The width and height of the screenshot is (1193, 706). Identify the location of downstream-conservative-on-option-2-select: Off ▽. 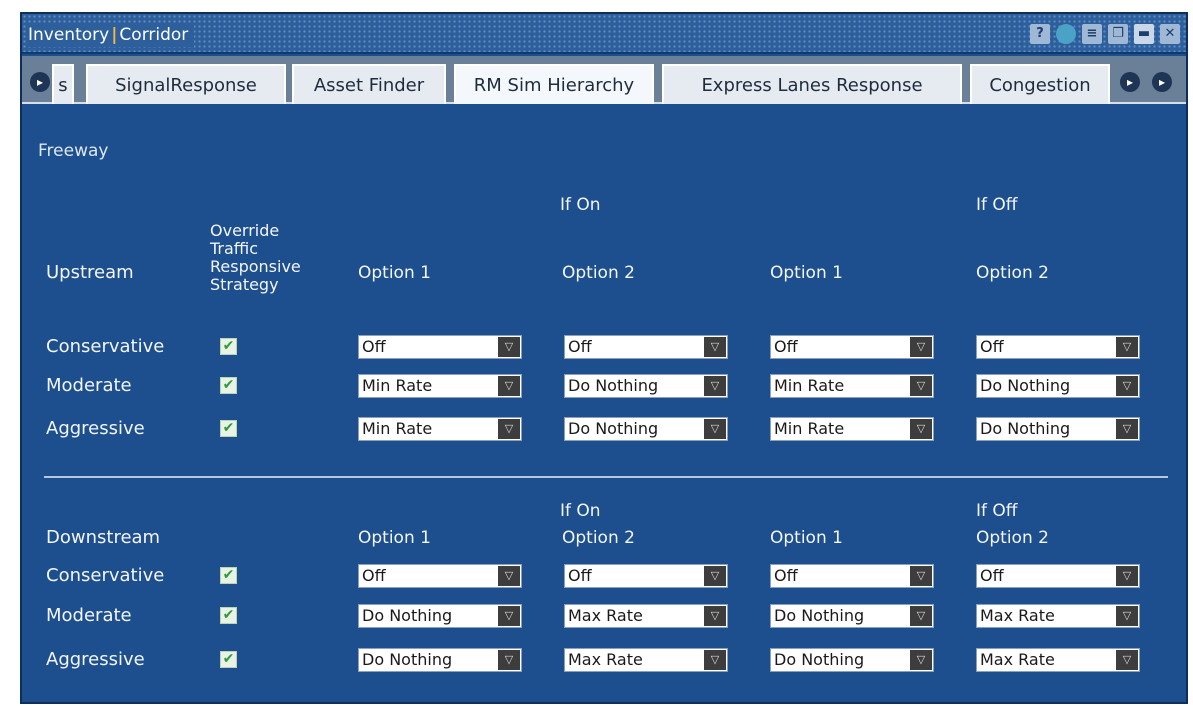
(646, 576).